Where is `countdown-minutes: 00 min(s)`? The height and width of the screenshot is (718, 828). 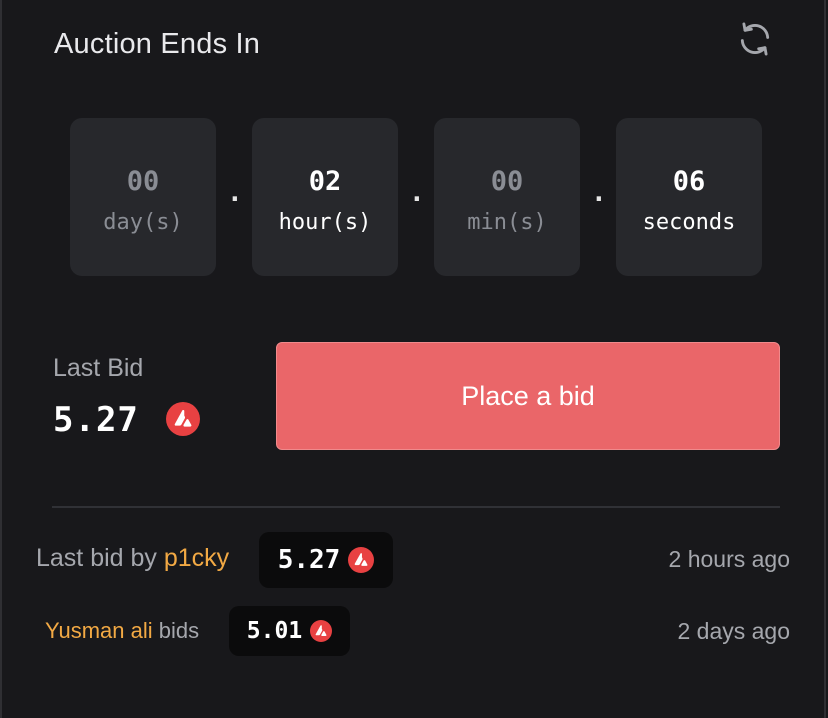
countdown-minutes: 00 min(s) is located at coordinates (507, 197).